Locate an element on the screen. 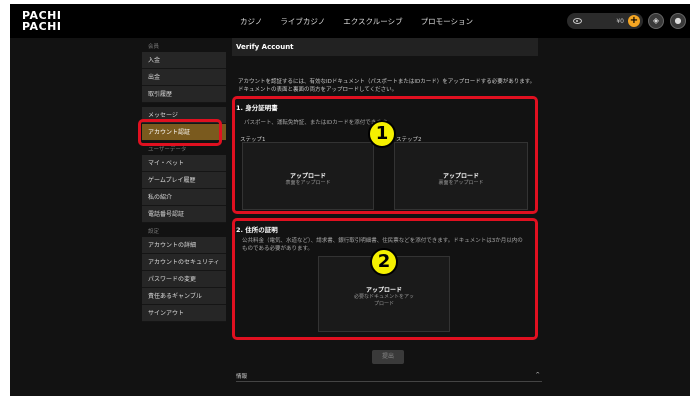  highlight-id-section is located at coordinates (385, 155).